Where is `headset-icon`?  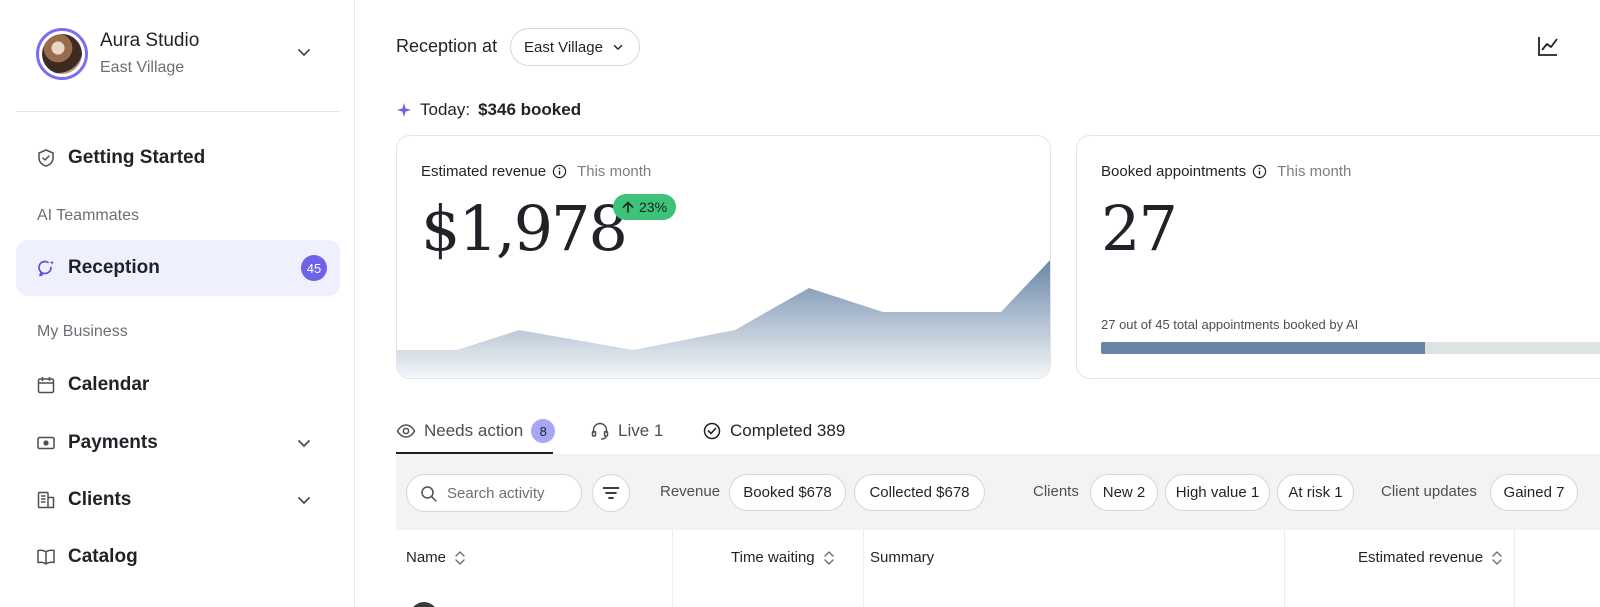
headset-icon is located at coordinates (600, 431).